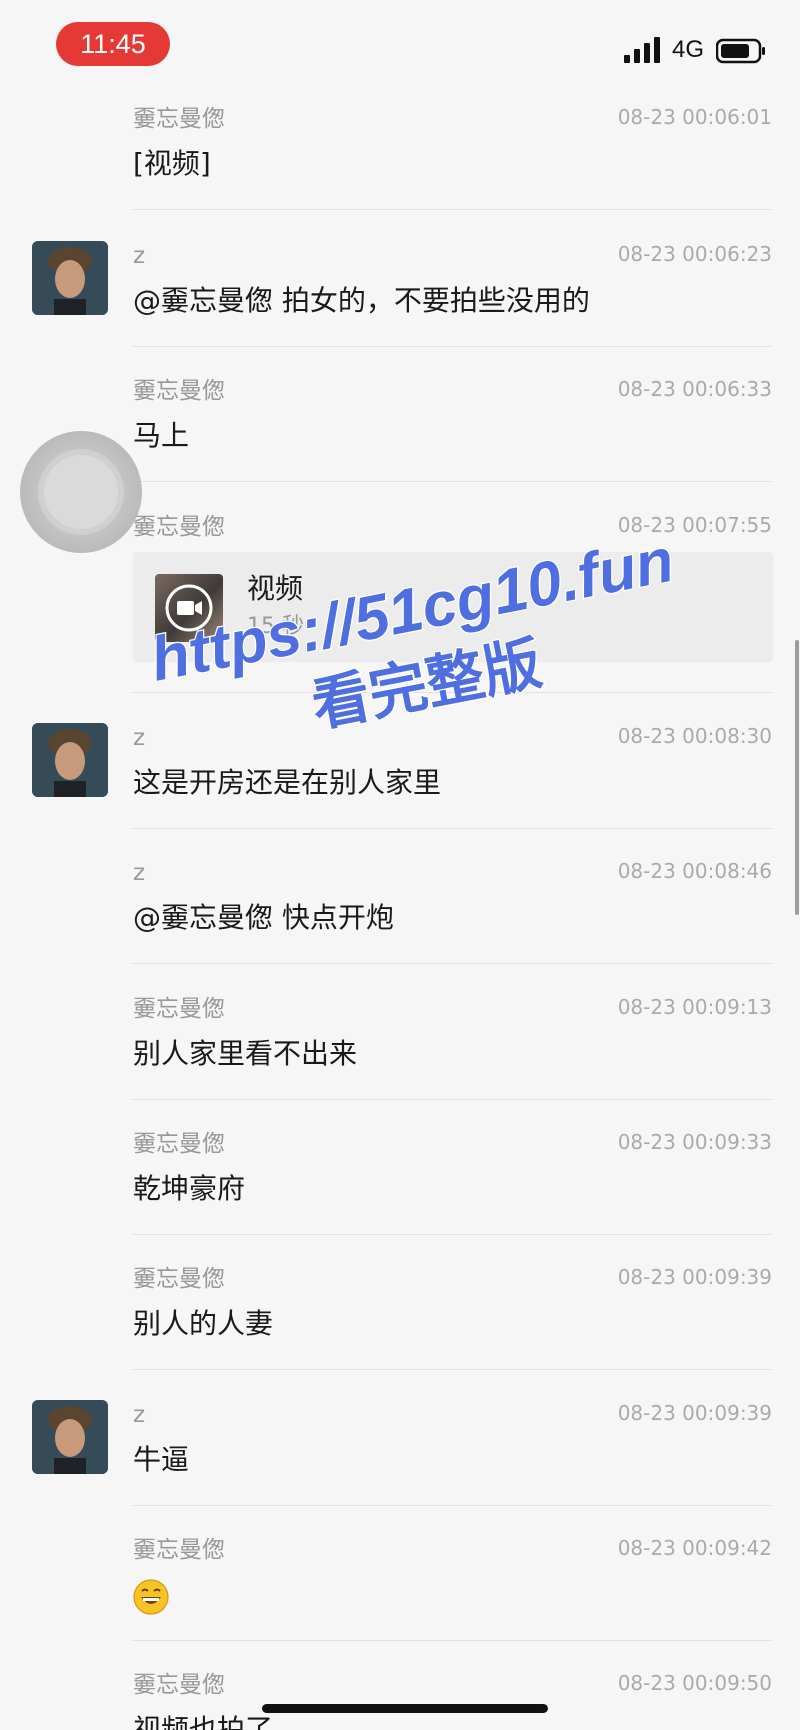 The height and width of the screenshot is (1730, 800). I want to click on chat-message: z 08-23 00:09:39 牛逼, so click(400, 1447).